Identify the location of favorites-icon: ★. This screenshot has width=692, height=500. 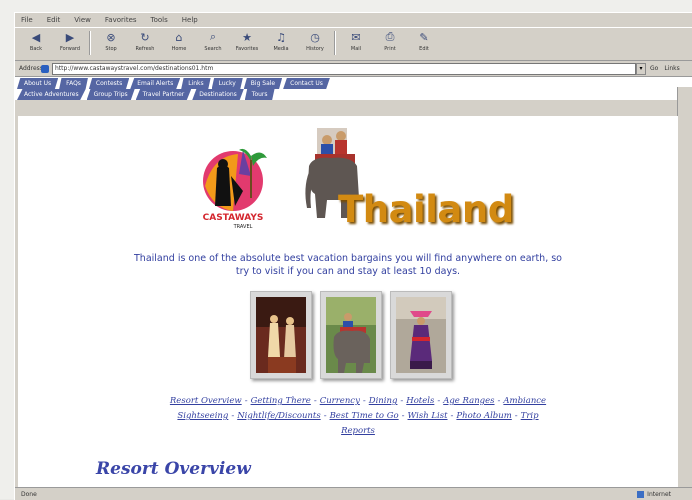
(247, 37).